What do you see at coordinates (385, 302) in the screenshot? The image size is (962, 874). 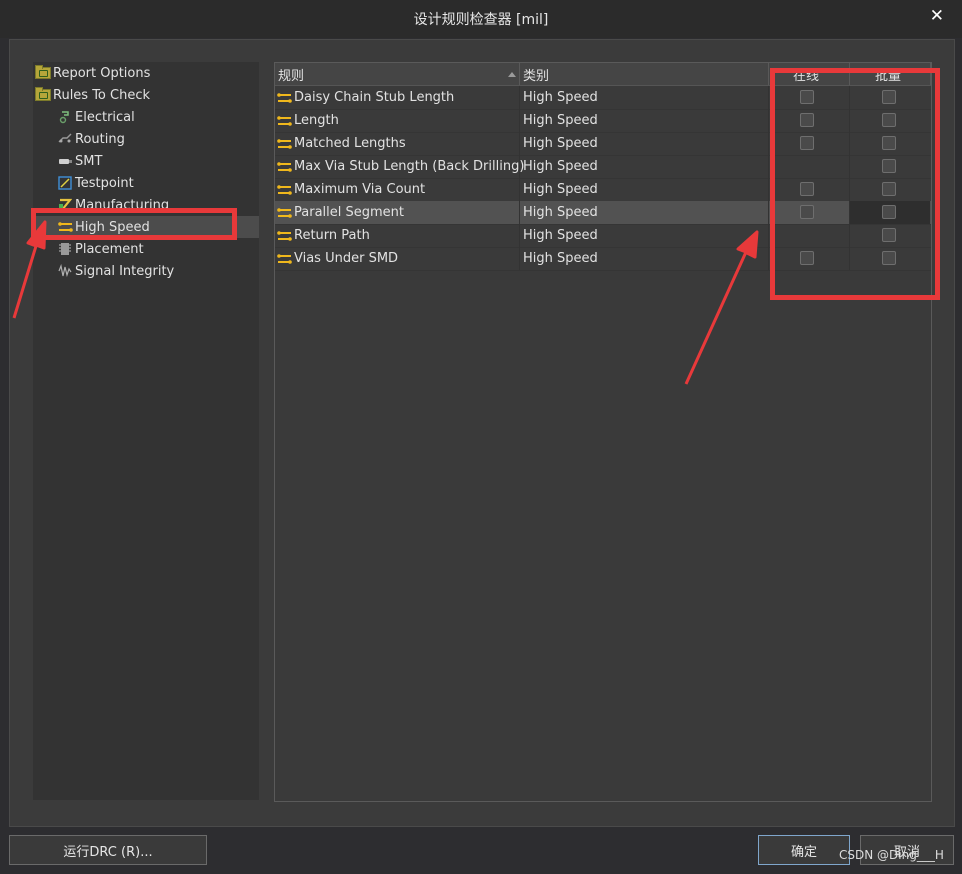 I see `annotation-arrows` at bounding box center [385, 302].